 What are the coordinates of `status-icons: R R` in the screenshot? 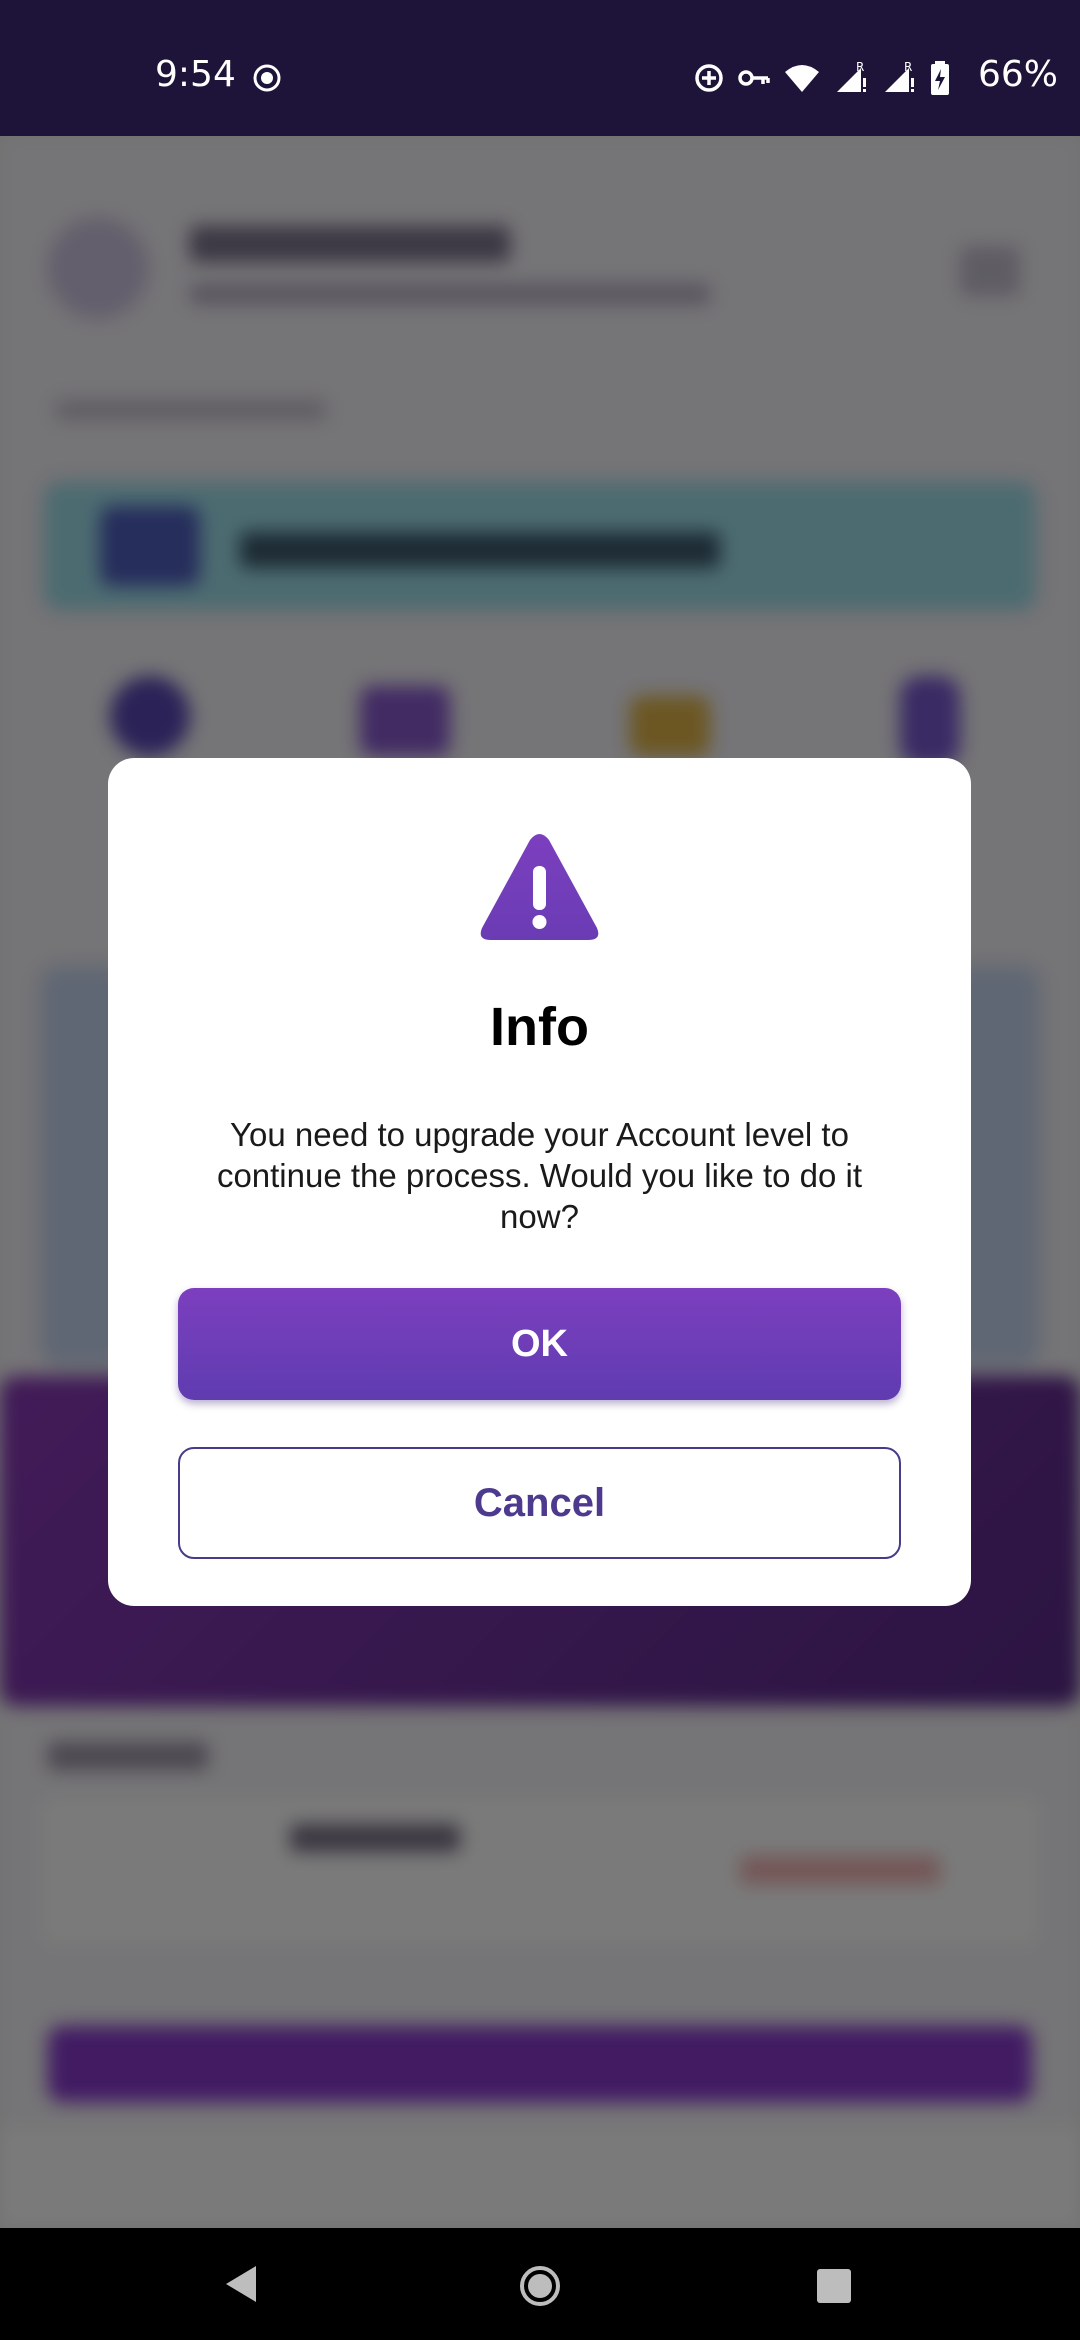 It's located at (822, 78).